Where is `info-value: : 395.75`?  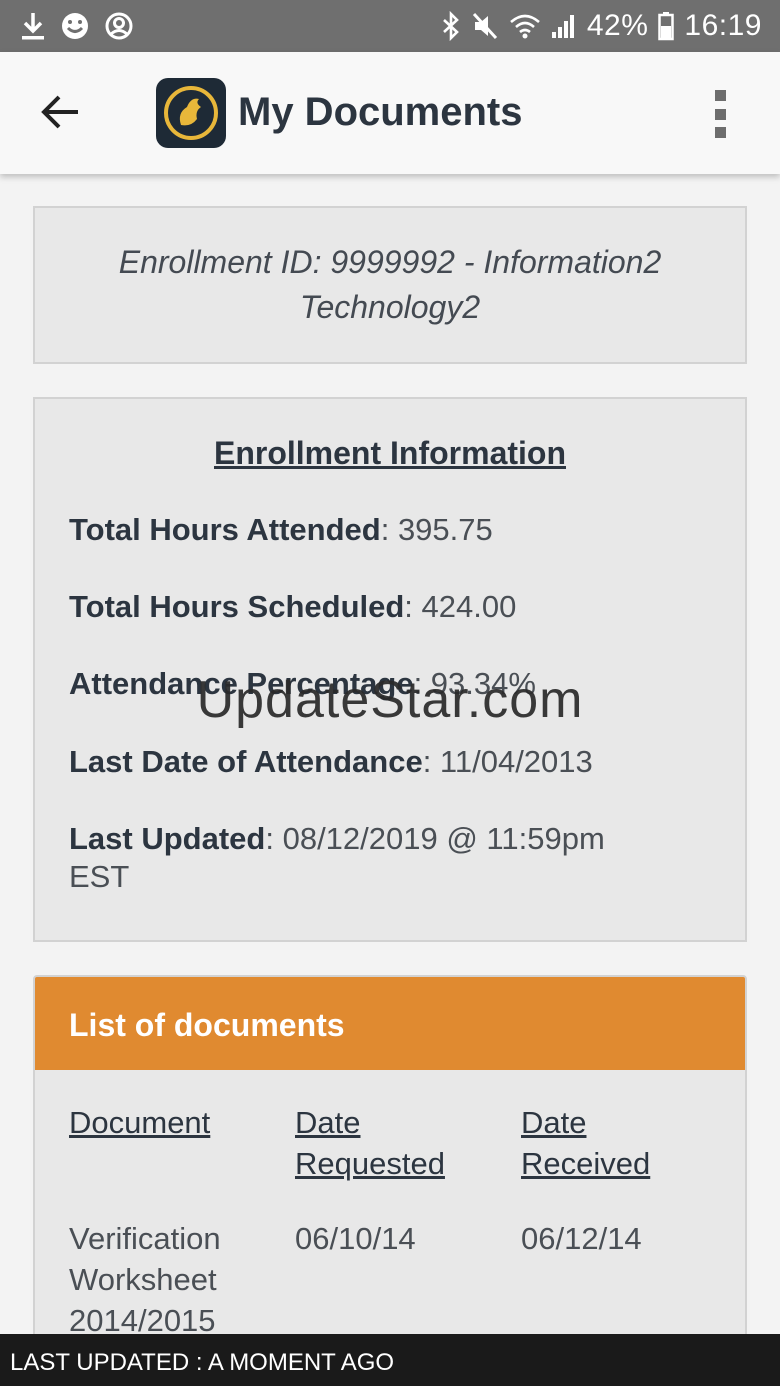
info-value: : 395.75 is located at coordinates (436, 529).